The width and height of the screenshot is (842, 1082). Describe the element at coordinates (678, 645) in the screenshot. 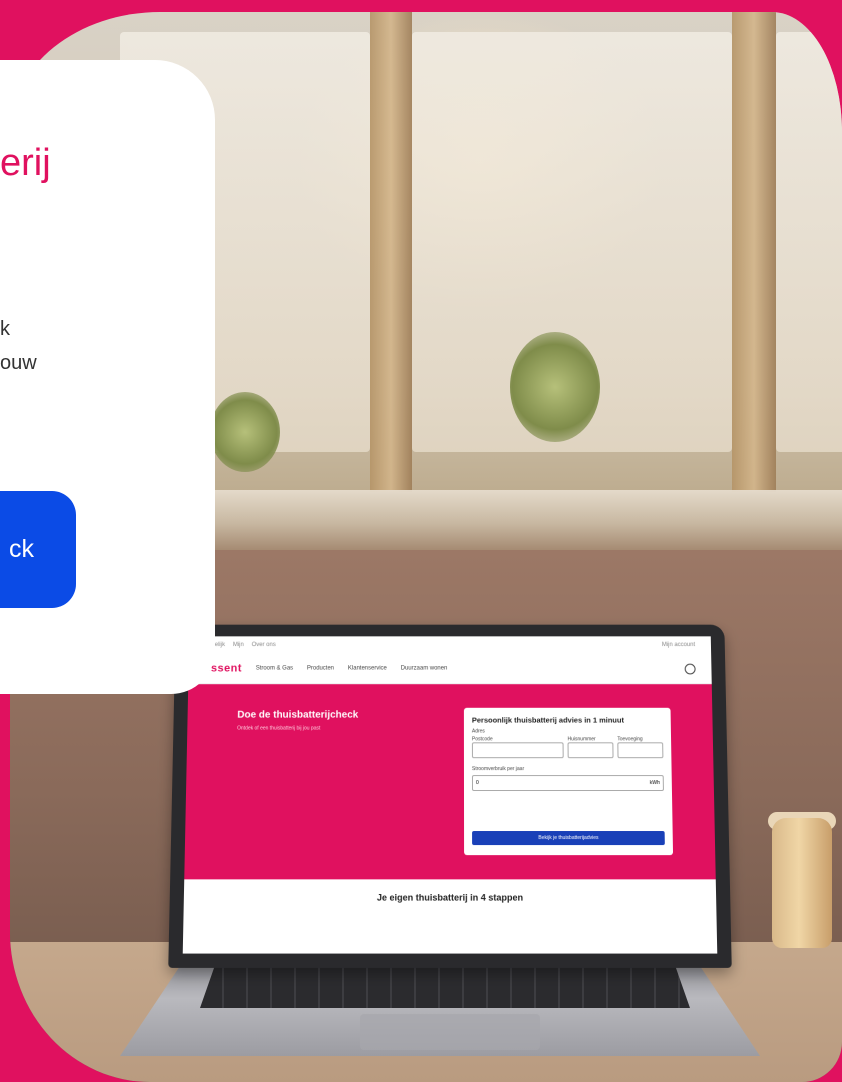

I see `mini-account-link: Mijn account` at that location.